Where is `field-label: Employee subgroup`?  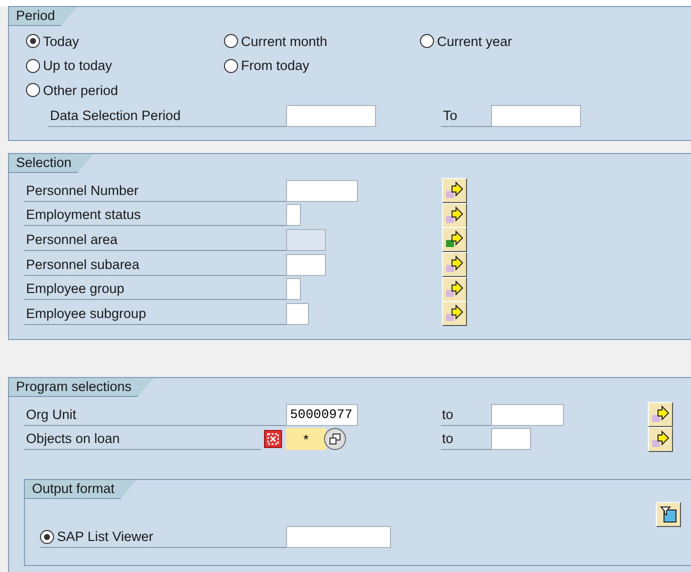 field-label: Employee subgroup is located at coordinates (155, 313).